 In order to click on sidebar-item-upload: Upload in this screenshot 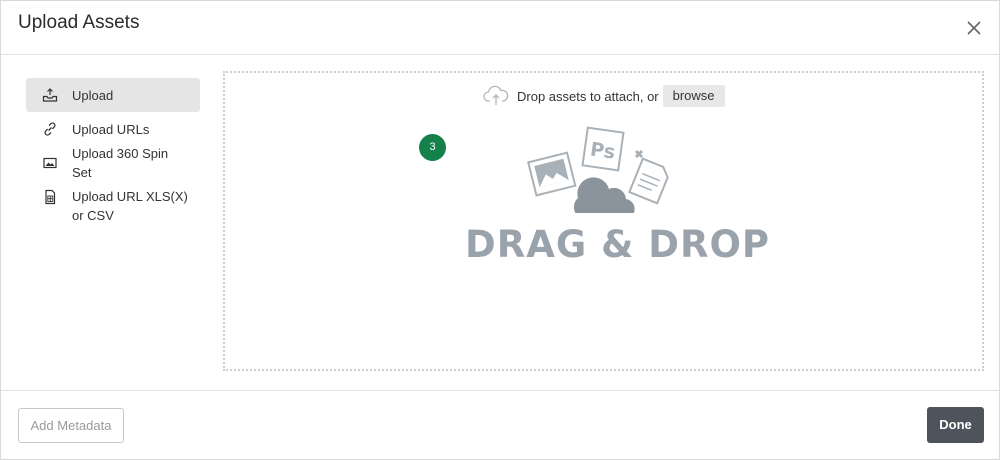, I will do `click(113, 95)`.